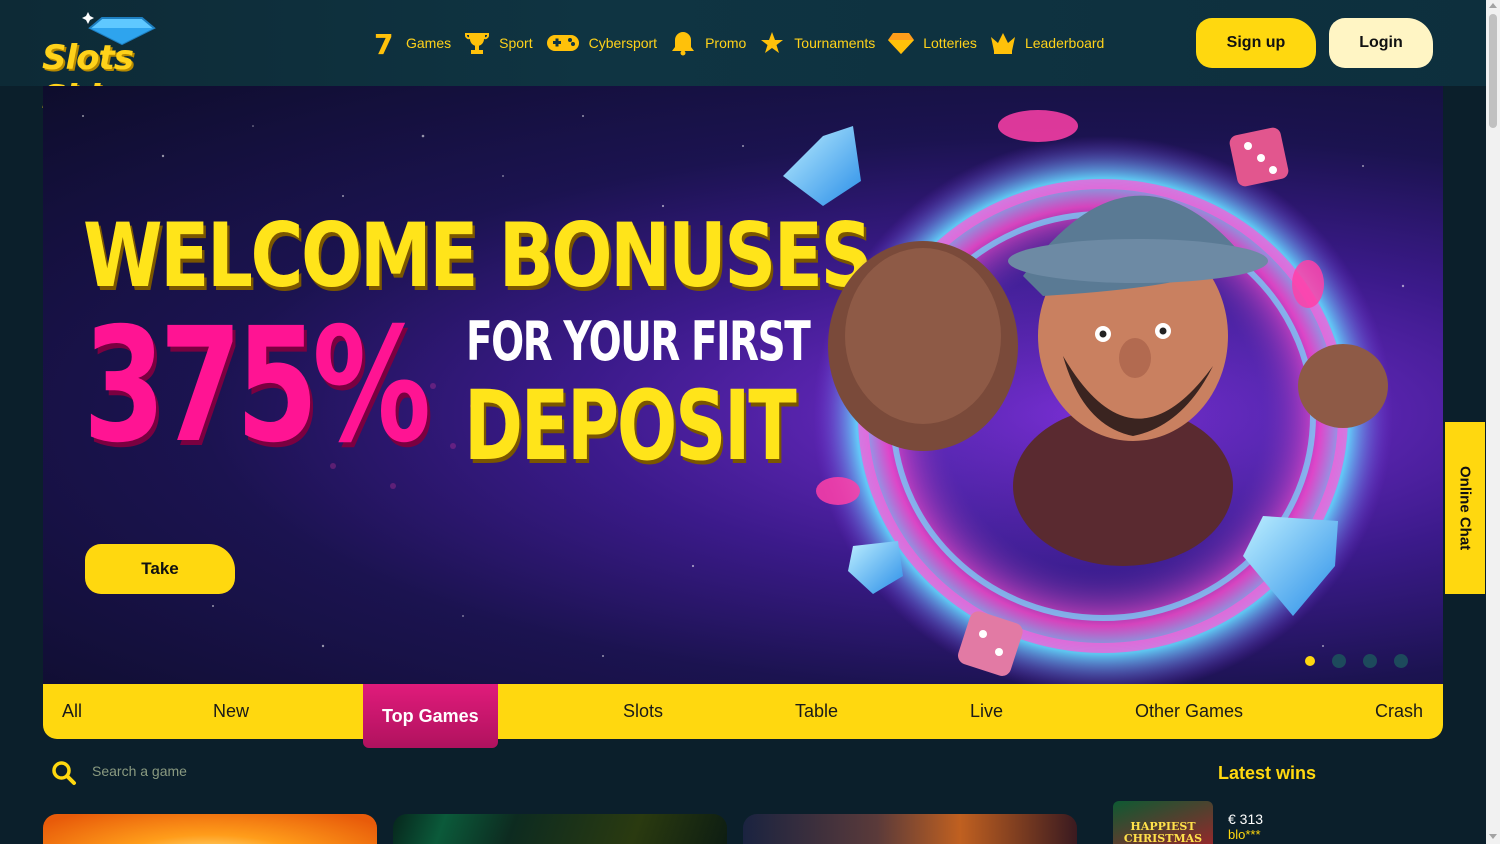 This screenshot has height=844, width=1500. I want to click on tab-table: Table, so click(816, 711).